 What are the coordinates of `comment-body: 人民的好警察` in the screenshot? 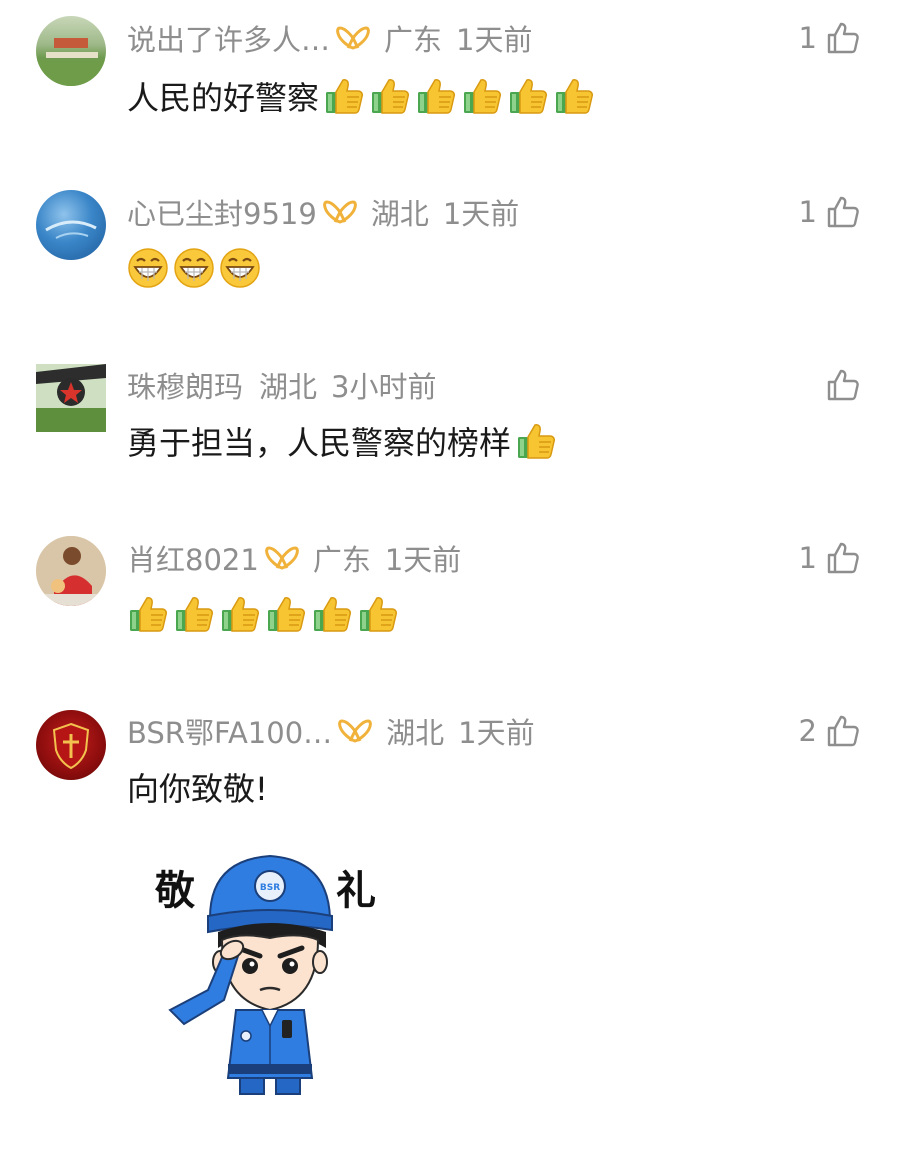 It's located at (223, 98).